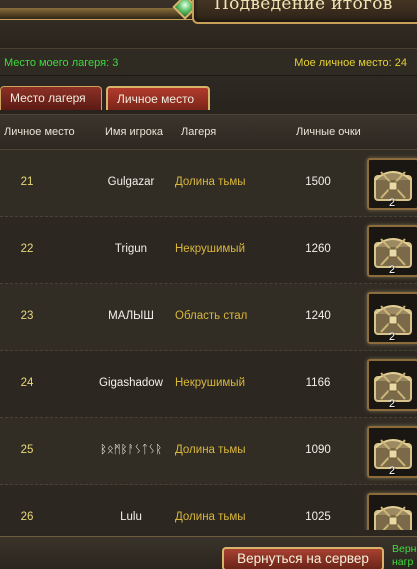  What do you see at coordinates (404, 555) in the screenshot?
I see `return-reward-note: Верн нагр` at bounding box center [404, 555].